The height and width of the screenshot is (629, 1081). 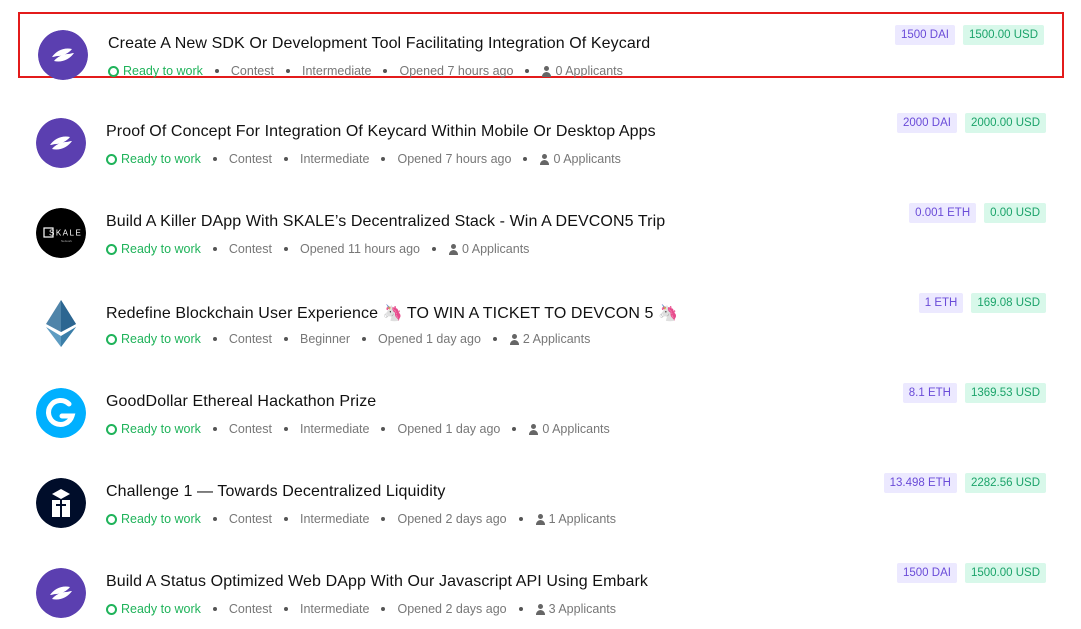 I want to click on crypto-amount-badge: 0.001 ETH, so click(x=943, y=213).